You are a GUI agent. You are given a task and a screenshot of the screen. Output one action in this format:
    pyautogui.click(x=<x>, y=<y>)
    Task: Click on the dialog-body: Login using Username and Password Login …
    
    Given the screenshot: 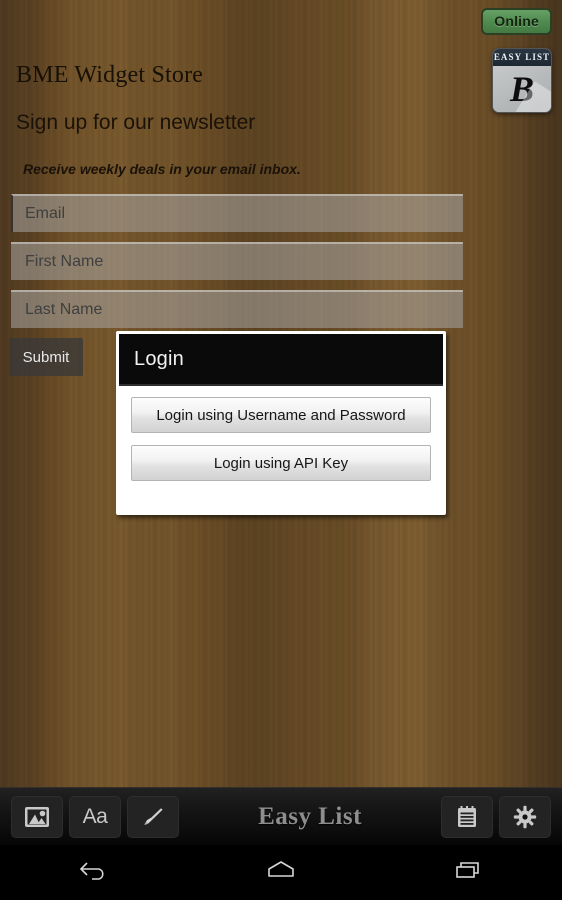 What is the action you would take?
    pyautogui.click(x=281, y=449)
    